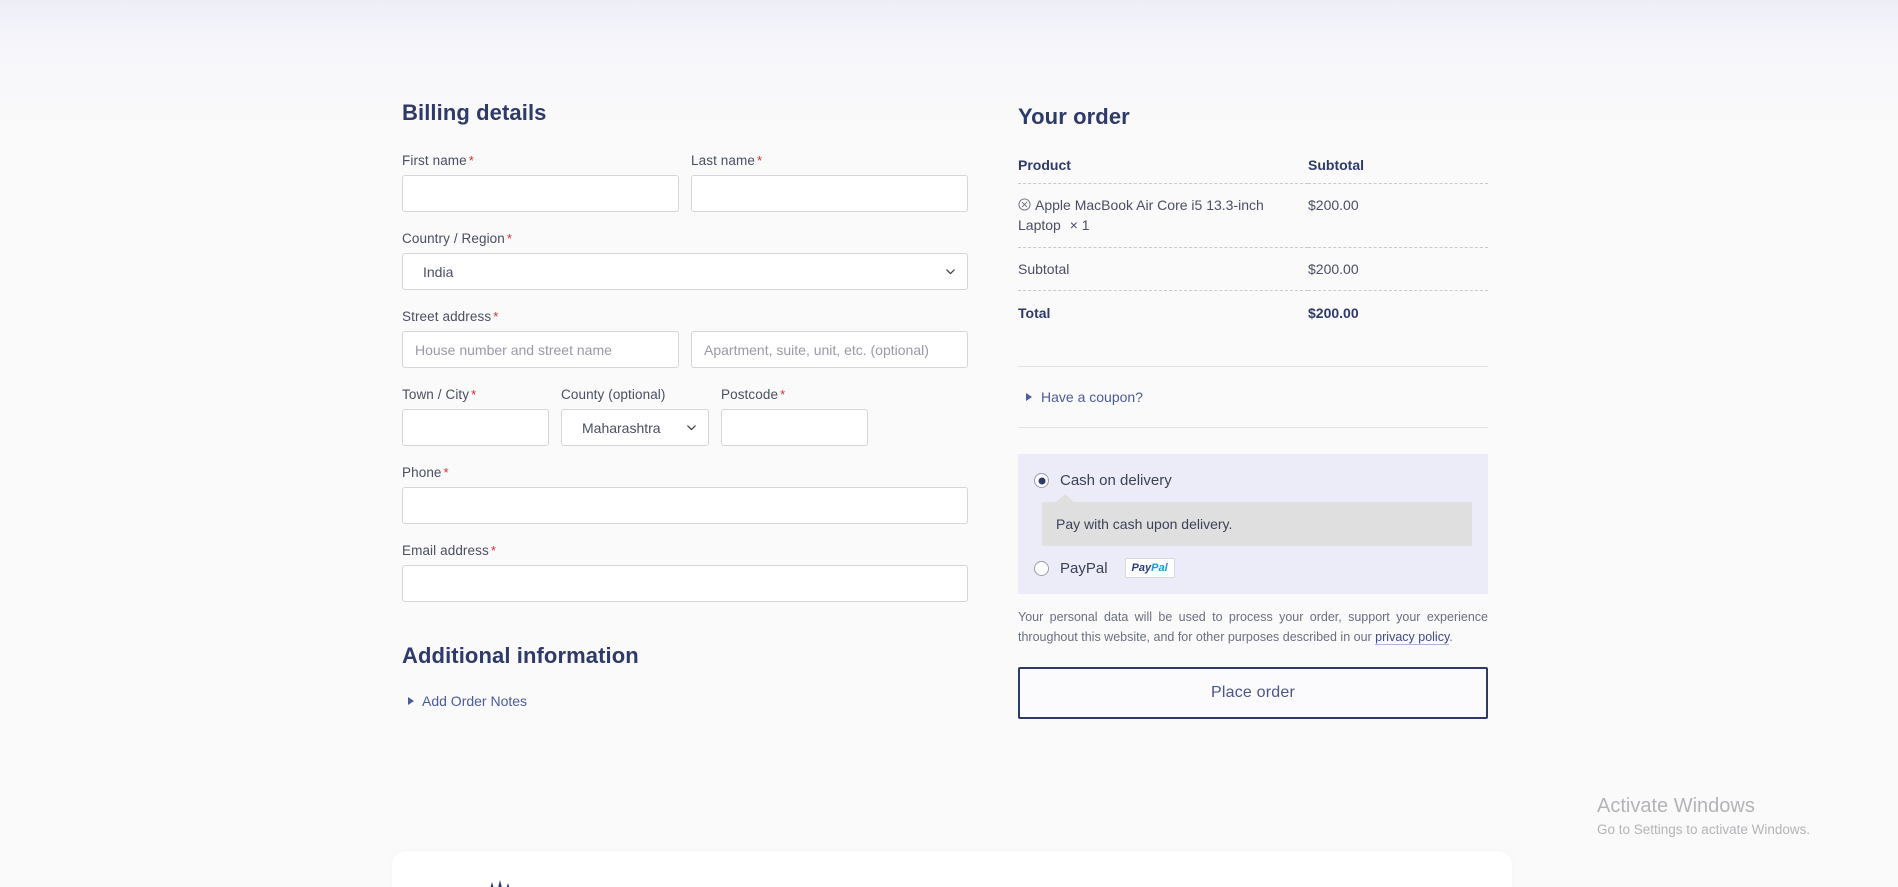 This screenshot has width=1898, height=887. I want to click on street-address-field: Street address *, so click(685, 338).